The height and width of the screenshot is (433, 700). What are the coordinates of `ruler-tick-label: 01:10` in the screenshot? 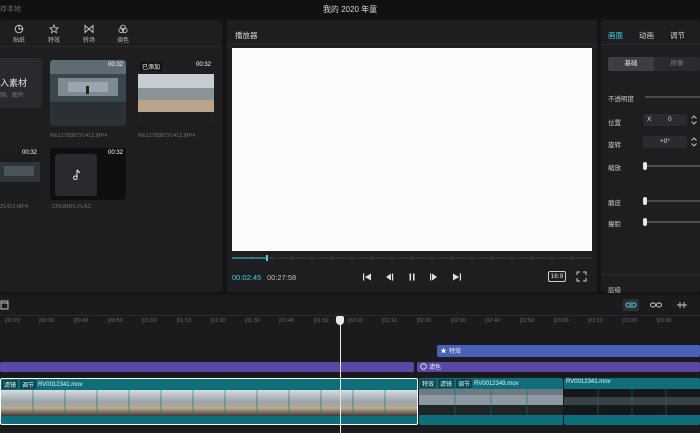 It's located at (184, 321).